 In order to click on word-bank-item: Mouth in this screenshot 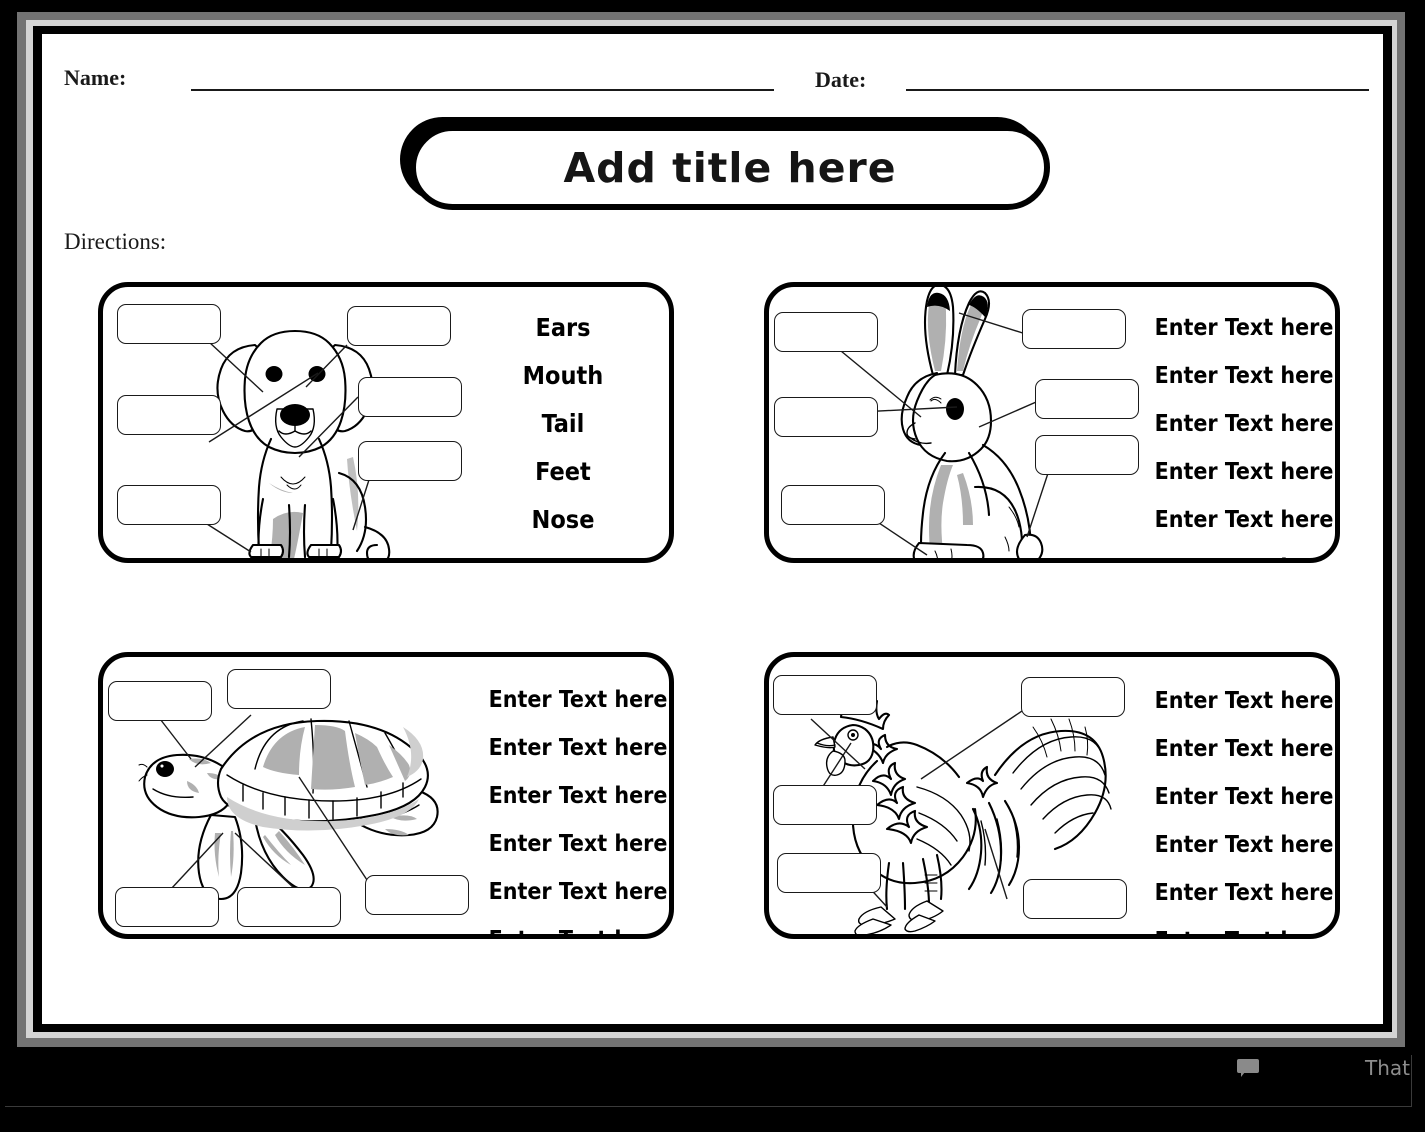, I will do `click(563, 376)`.